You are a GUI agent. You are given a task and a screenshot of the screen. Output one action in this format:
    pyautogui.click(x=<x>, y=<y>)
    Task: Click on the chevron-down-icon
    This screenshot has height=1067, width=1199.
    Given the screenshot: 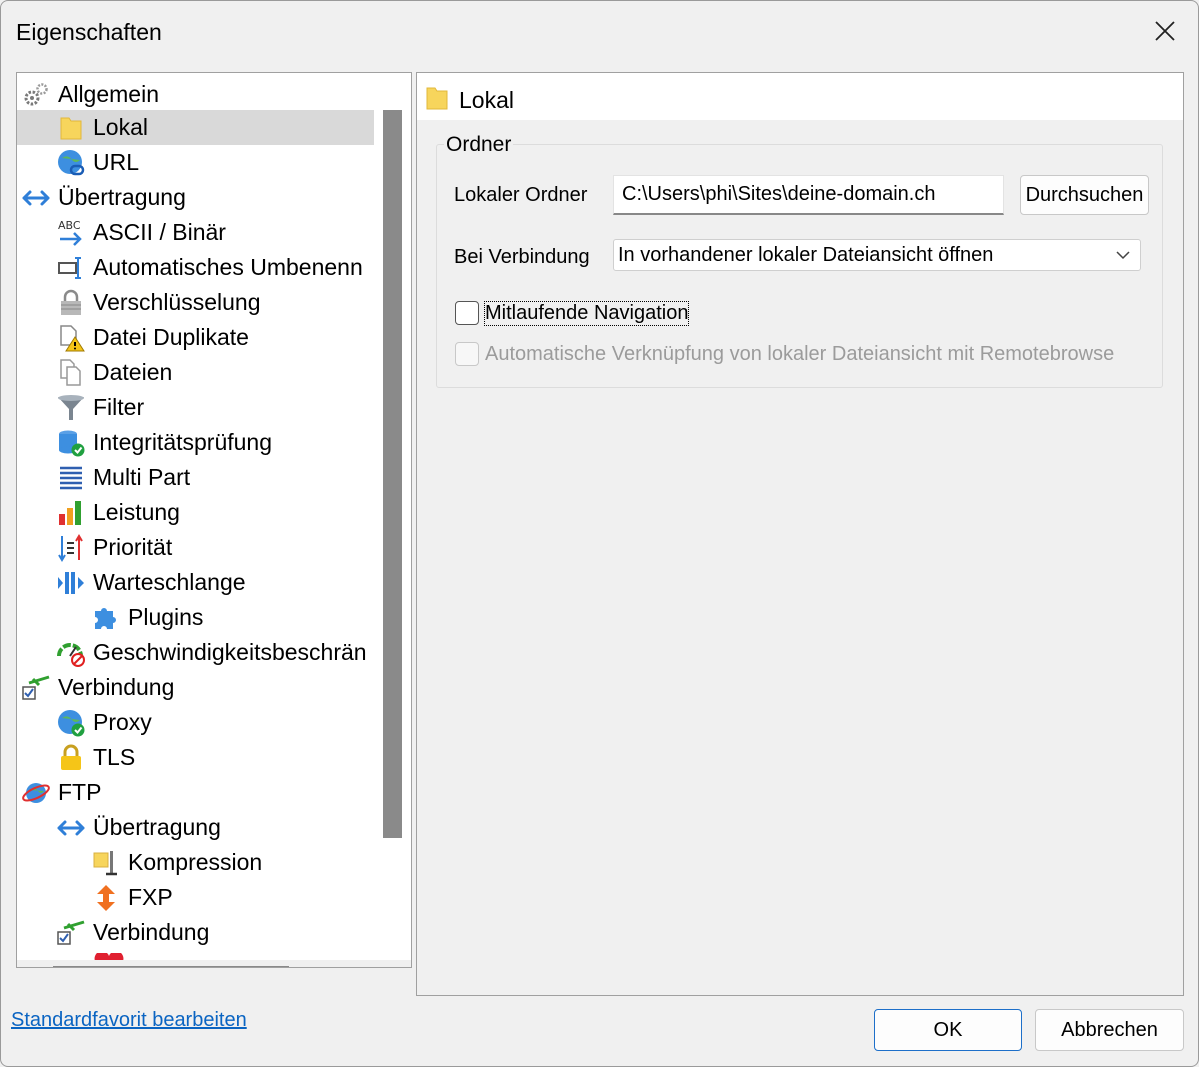 What is the action you would take?
    pyautogui.click(x=1123, y=255)
    